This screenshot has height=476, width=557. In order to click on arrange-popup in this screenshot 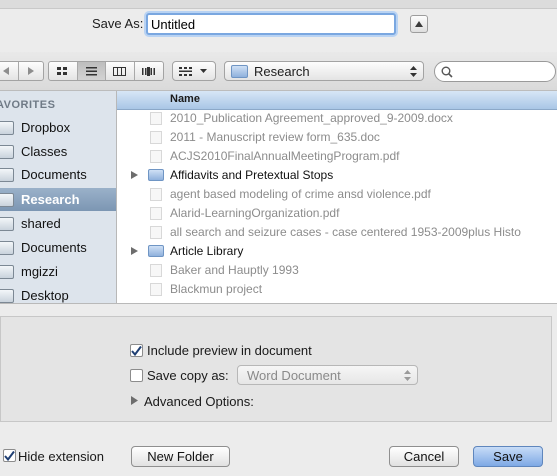, I will do `click(194, 71)`.